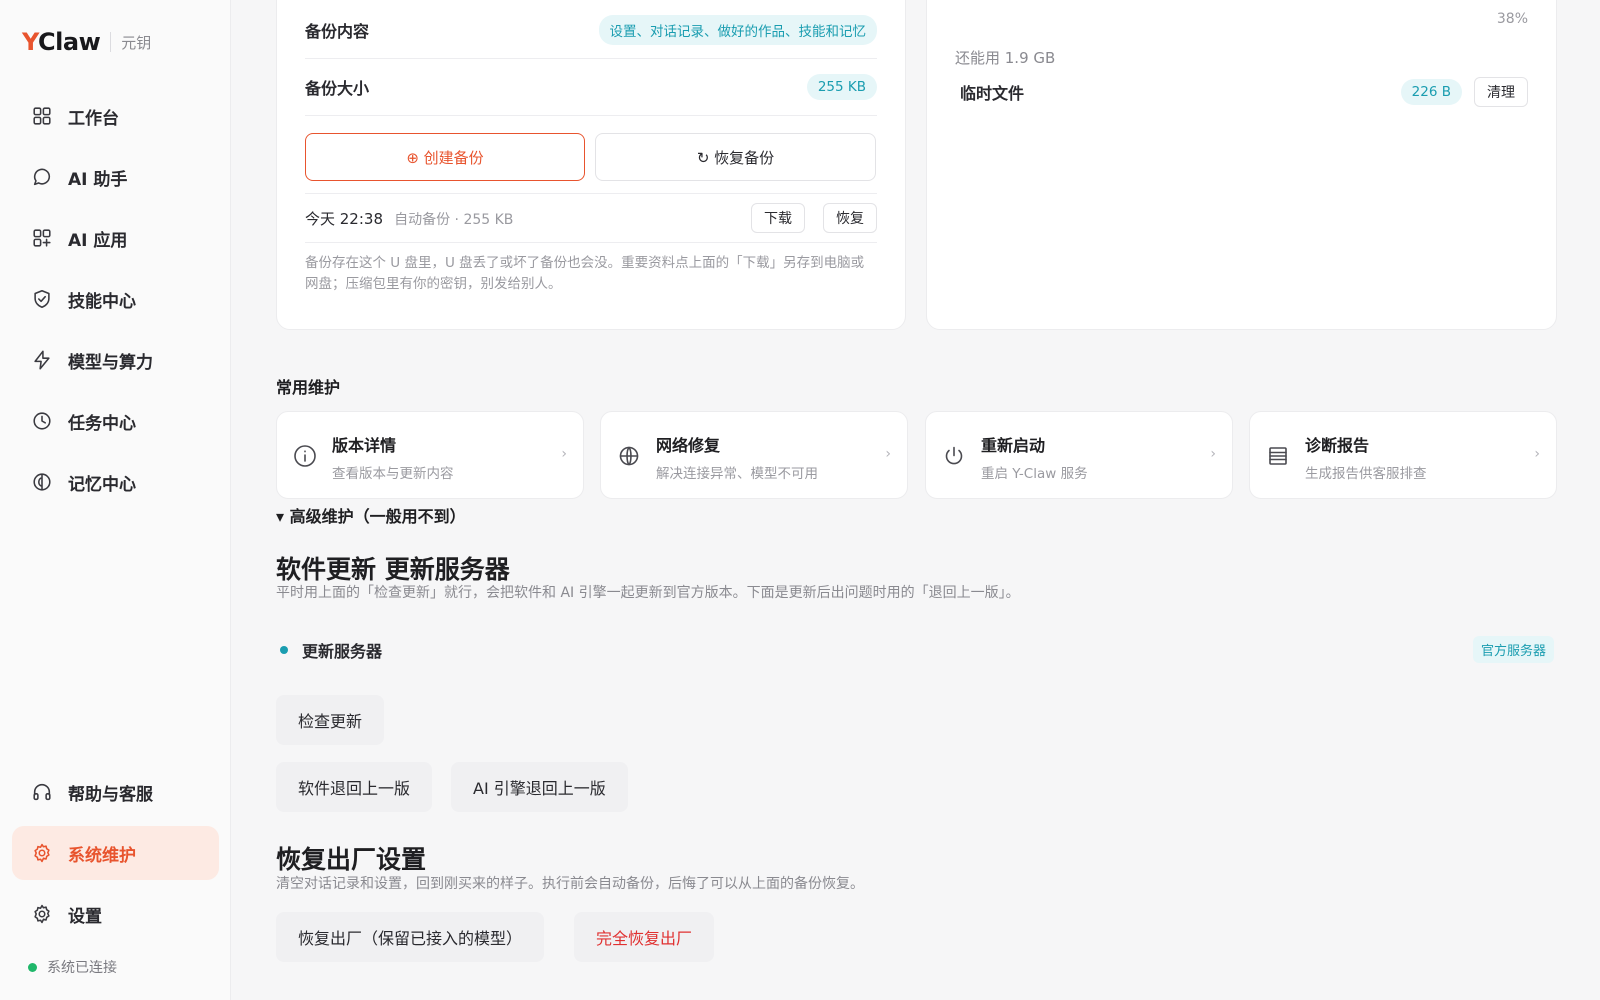 This screenshot has height=1000, width=1600. What do you see at coordinates (737, 29) in the screenshot?
I see `backup-content-tag: 设置、对话记录、做好的作品、技能和记忆` at bounding box center [737, 29].